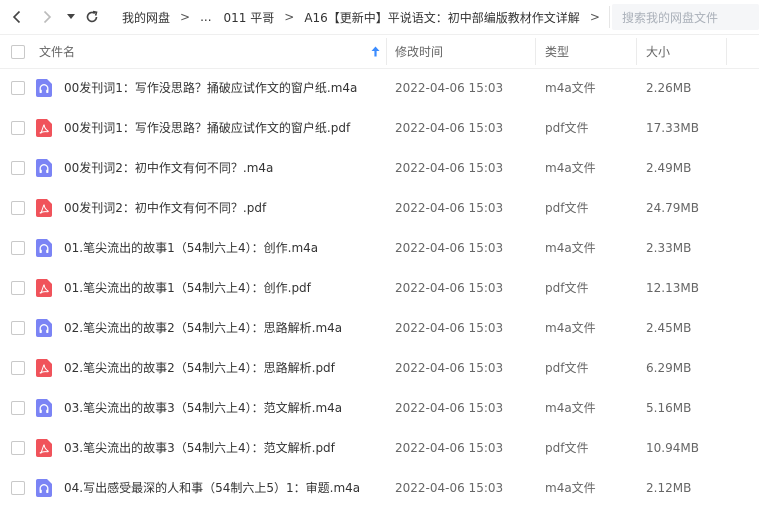  Describe the element at coordinates (672, 448) in the screenshot. I see `file-size: 10.94MB` at that location.